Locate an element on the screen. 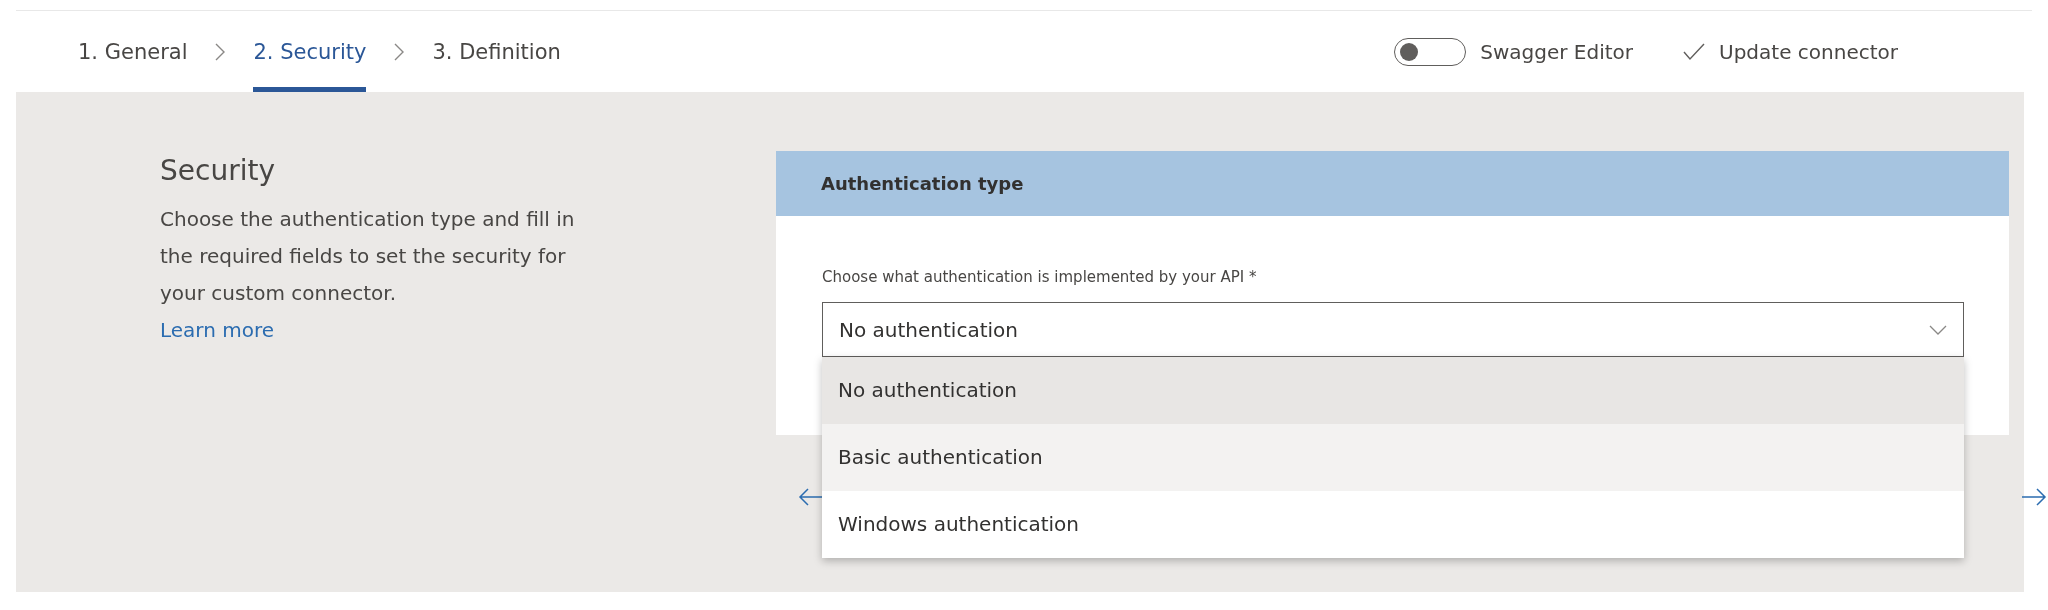 The image size is (2048, 610). field-label: Choose what authentication is implemented by your API * is located at coordinates (1040, 277).